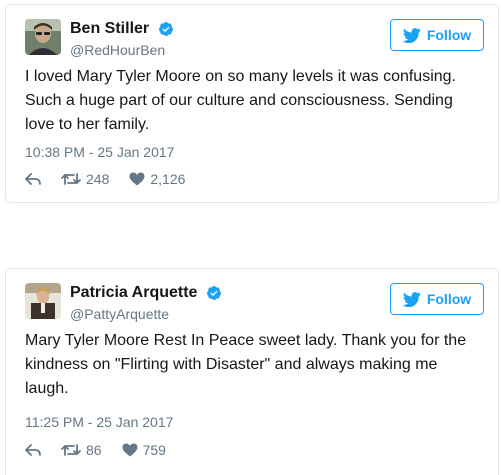 Image resolution: width=501 pixels, height=475 pixels. Describe the element at coordinates (98, 179) in the screenshot. I see `retweet-count: 248` at that location.